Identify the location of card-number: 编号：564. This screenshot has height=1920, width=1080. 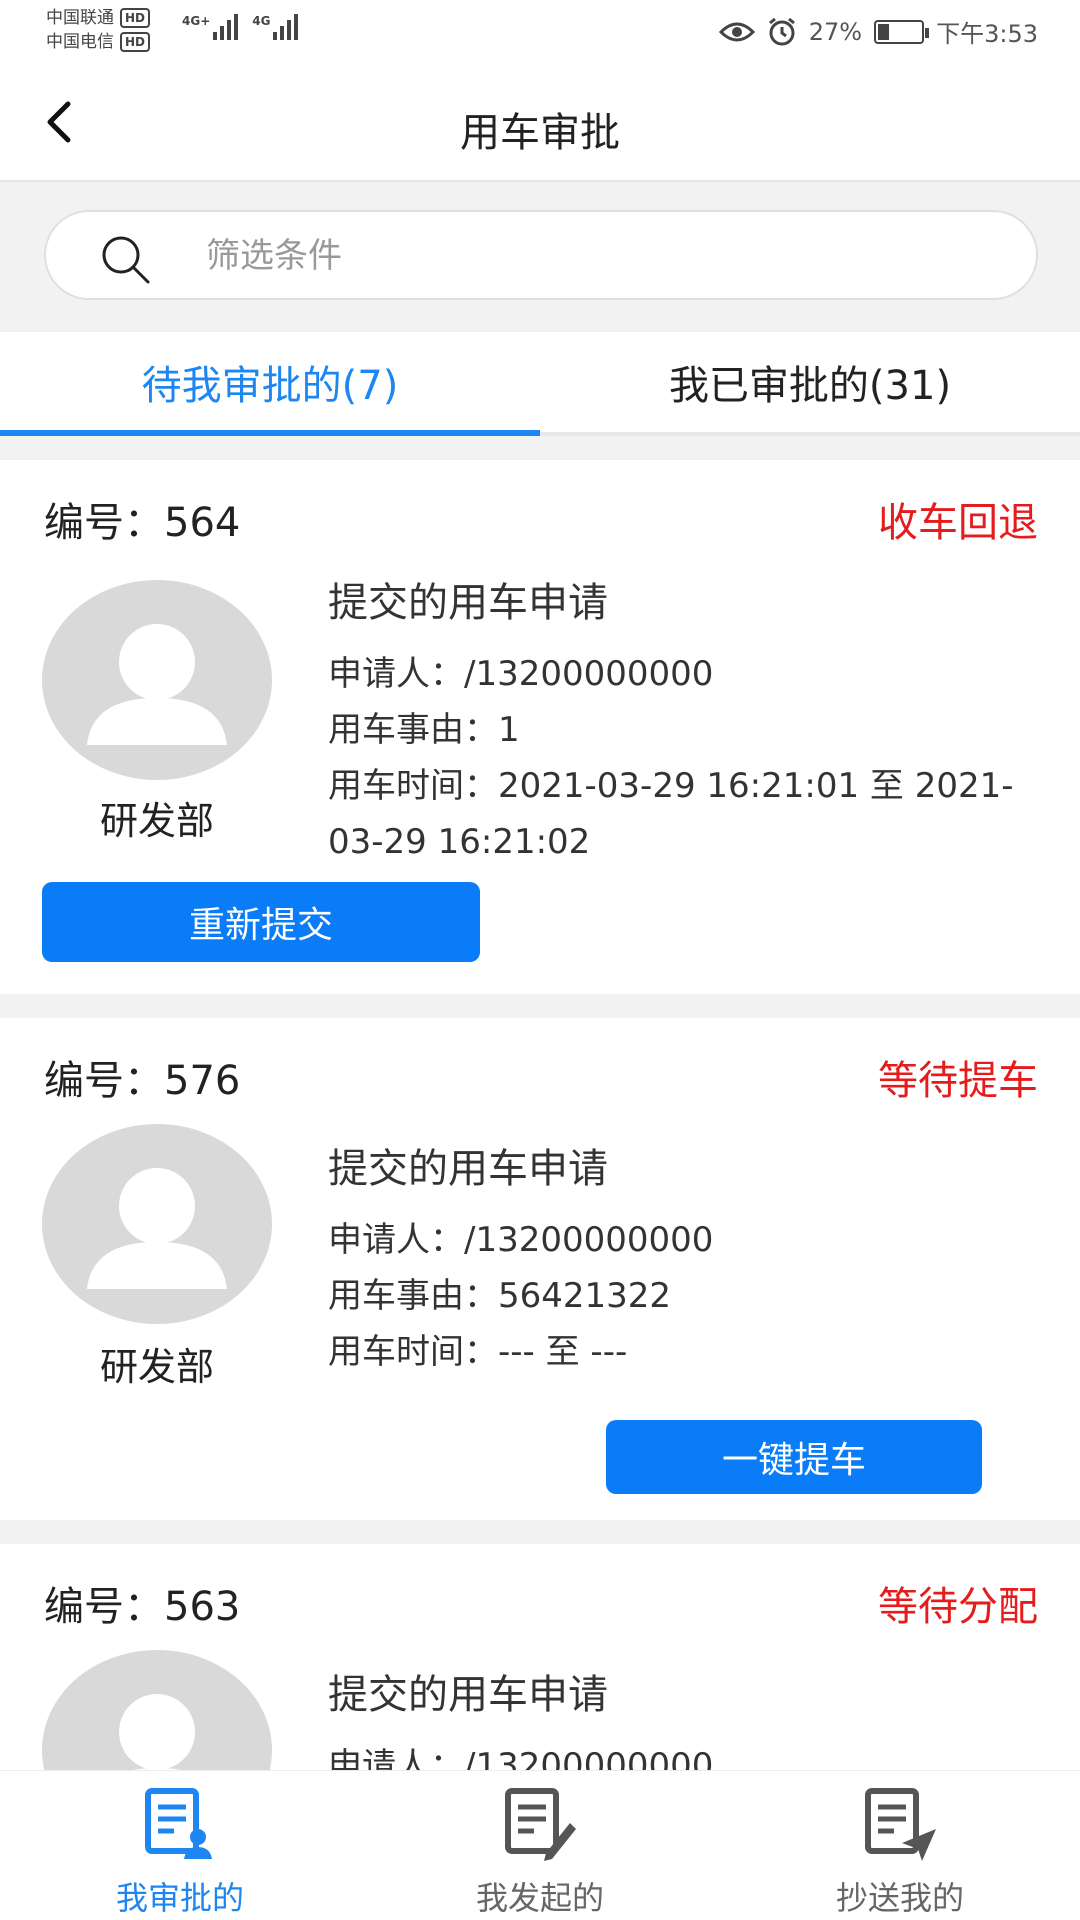
(142, 523).